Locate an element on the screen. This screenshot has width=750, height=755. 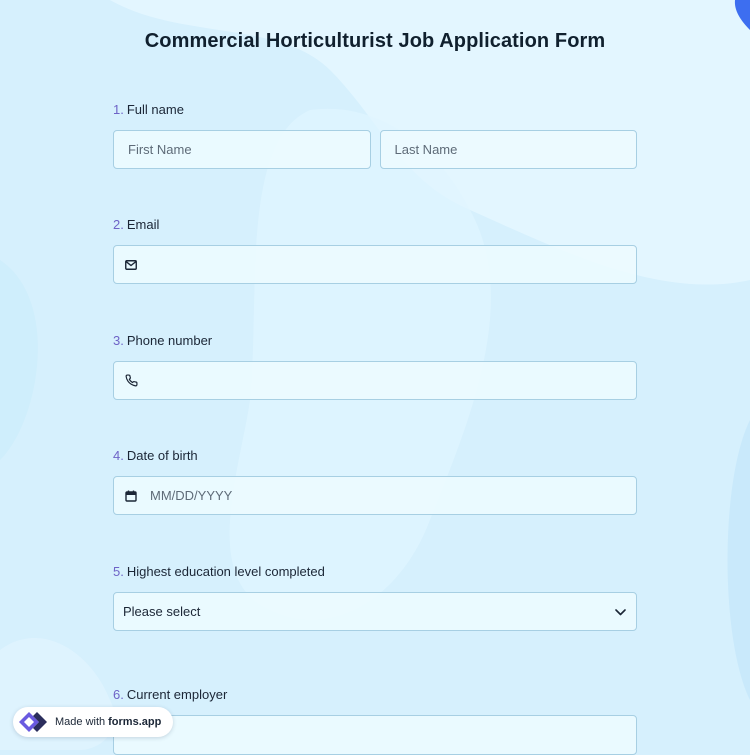
made-with-text: Made with is located at coordinates (80, 722).